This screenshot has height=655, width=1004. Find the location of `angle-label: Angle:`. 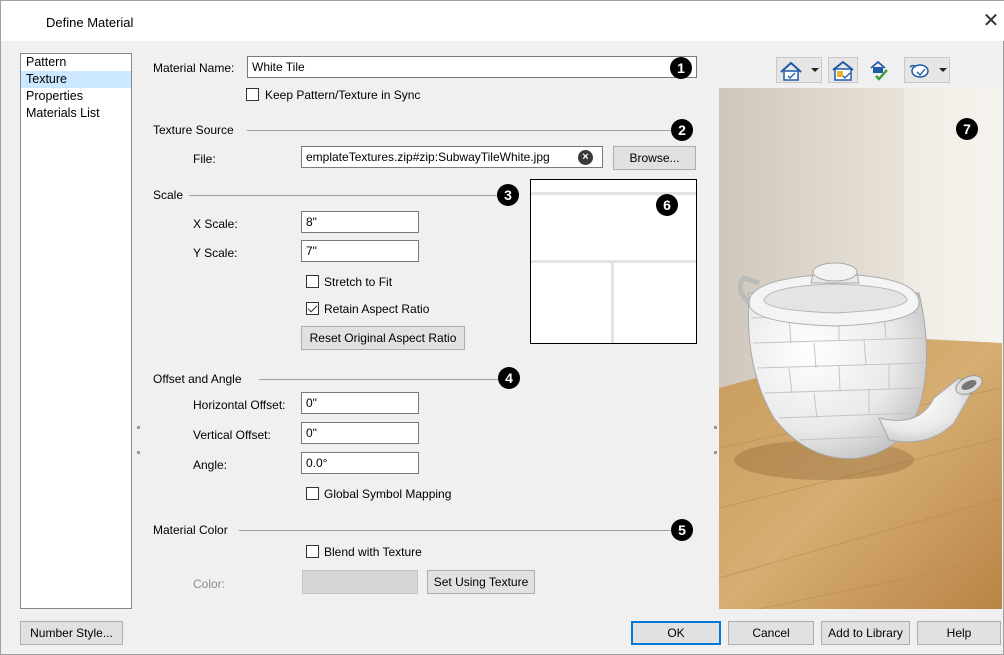

angle-label: Angle: is located at coordinates (210, 465).